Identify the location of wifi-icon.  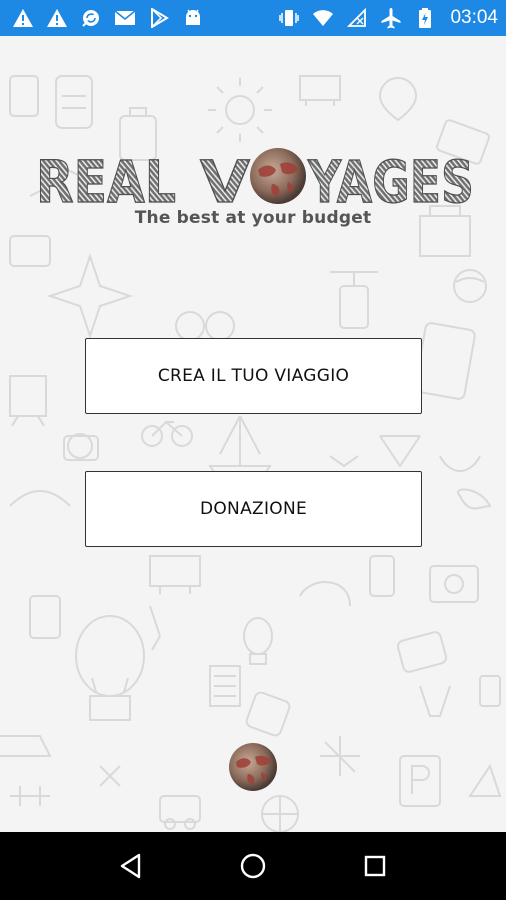
(323, 18).